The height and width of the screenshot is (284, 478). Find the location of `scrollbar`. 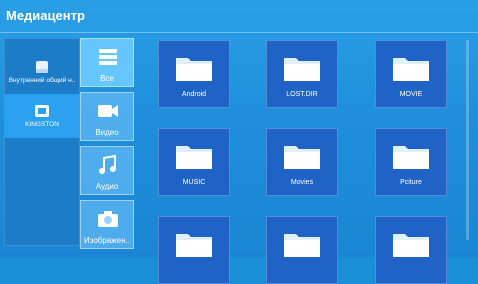

scrollbar is located at coordinates (467, 140).